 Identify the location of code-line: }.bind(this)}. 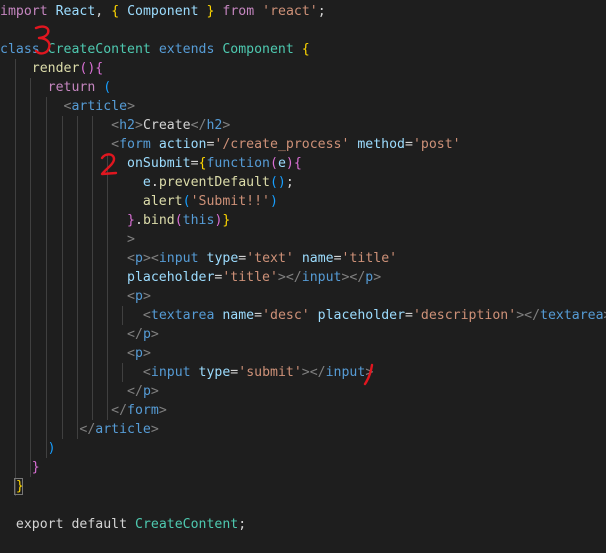
(115, 220).